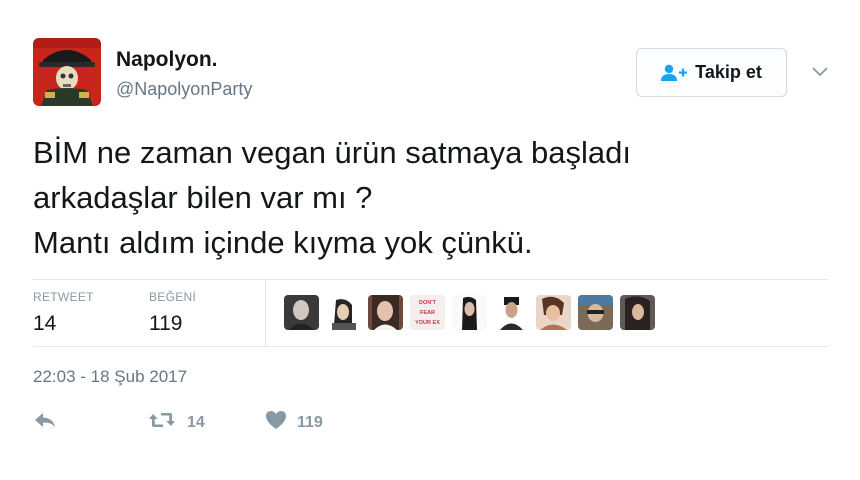 This screenshot has height=480, width=860. I want to click on tweet-line: arkadaşlar bilen var mı ?, so click(203, 197).